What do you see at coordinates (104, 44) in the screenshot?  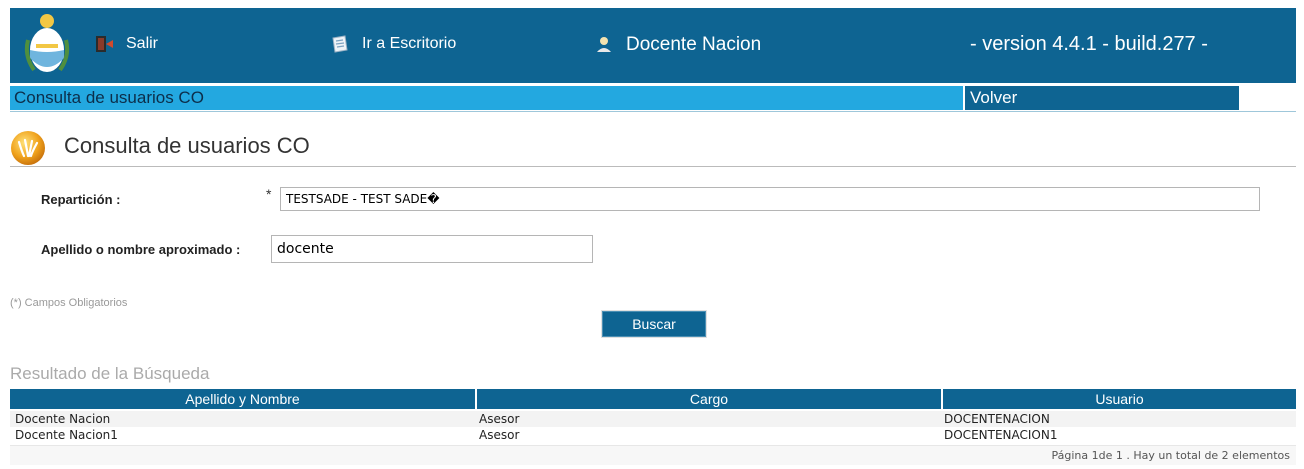 I see `exit-door-icon` at bounding box center [104, 44].